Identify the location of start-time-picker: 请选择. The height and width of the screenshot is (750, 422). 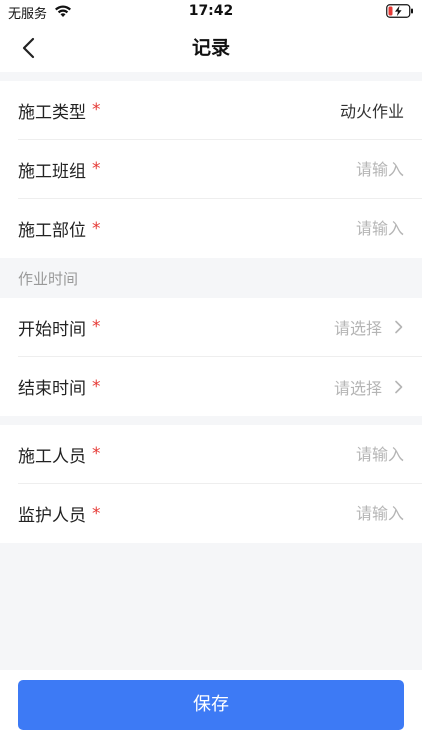
(369, 327).